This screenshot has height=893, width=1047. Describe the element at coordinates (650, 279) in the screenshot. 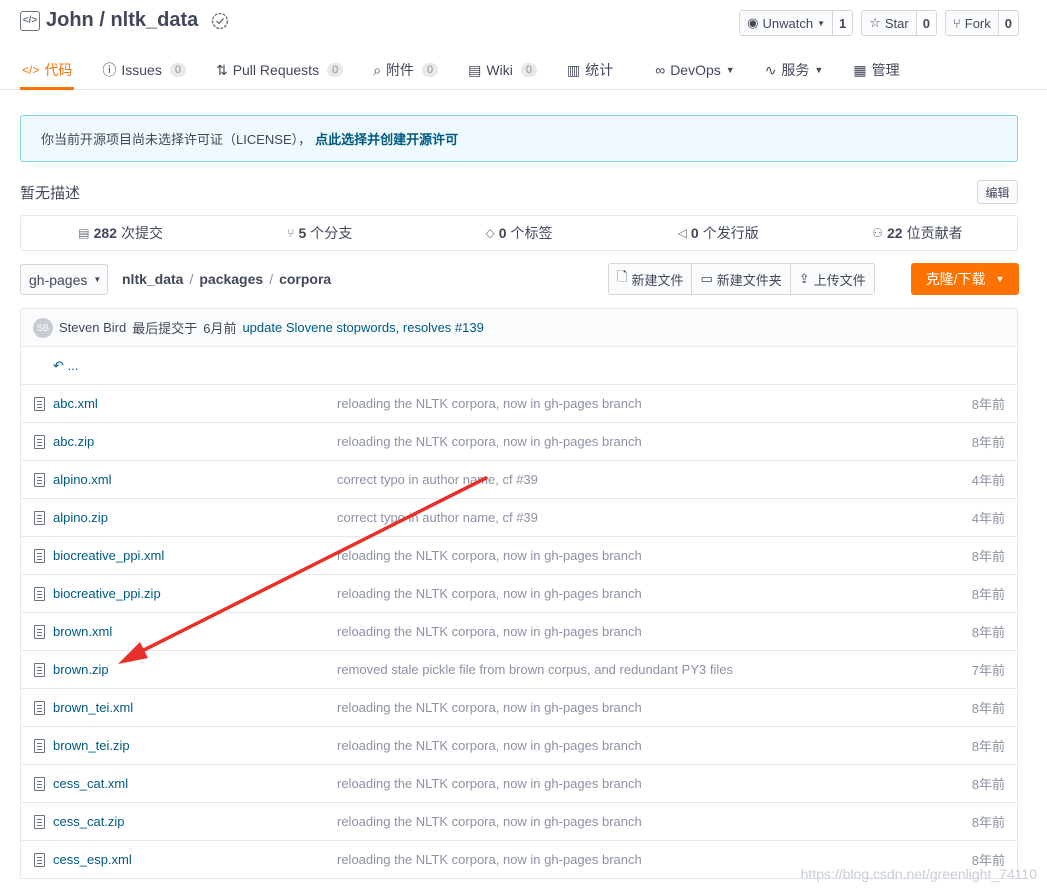

I see `new-file-button: 🗋 新建文件` at that location.